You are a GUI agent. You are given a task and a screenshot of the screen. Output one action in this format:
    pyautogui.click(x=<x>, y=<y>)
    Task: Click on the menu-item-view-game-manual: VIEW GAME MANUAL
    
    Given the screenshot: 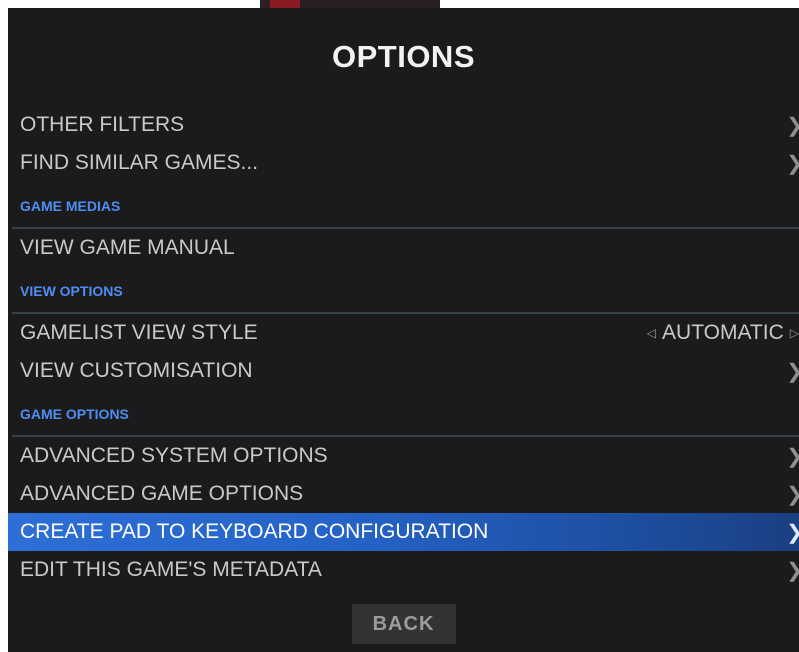 What is the action you would take?
    pyautogui.click(x=403, y=248)
    